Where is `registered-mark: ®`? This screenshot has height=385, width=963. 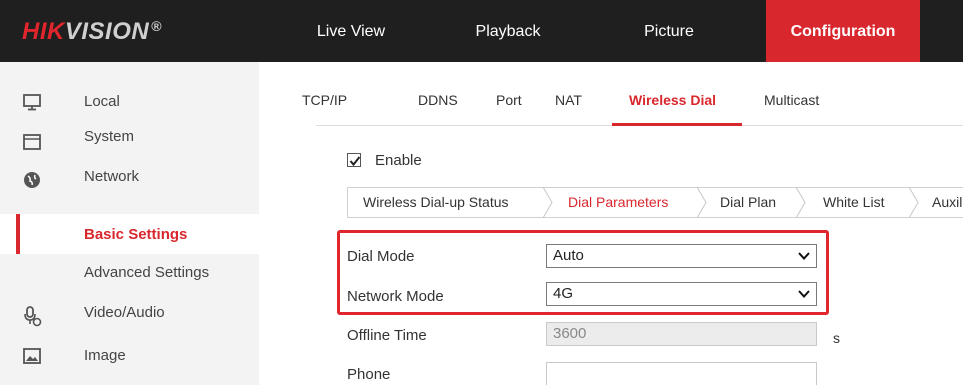
registered-mark: ® is located at coordinates (157, 26).